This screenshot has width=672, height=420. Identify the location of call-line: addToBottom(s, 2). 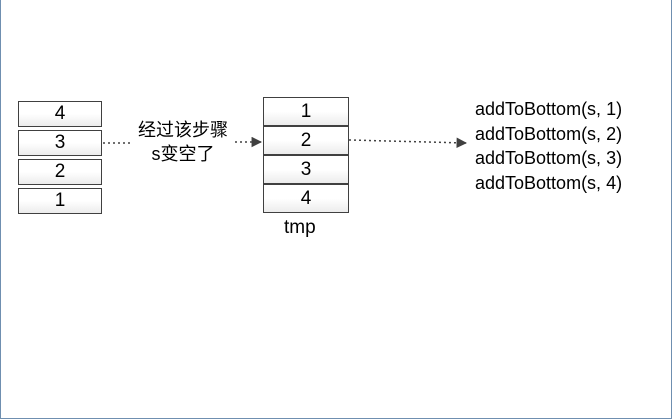
(549, 133).